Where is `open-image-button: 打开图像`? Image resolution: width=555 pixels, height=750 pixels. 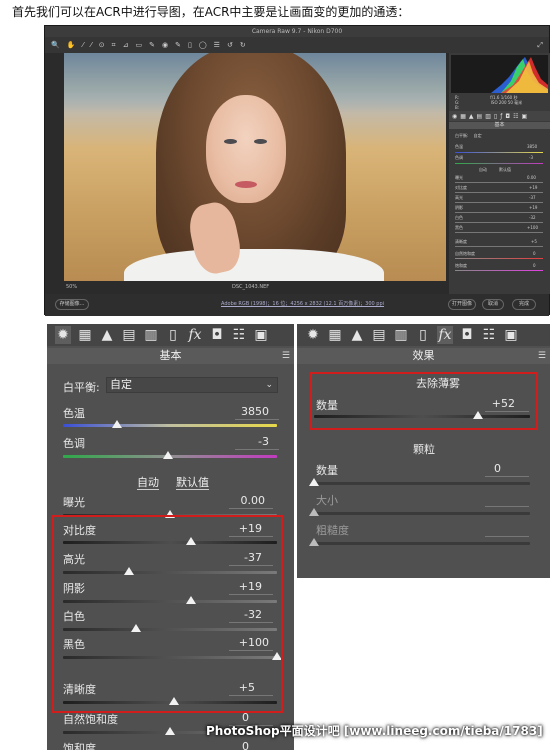
open-image-button: 打开图像 is located at coordinates (462, 304).